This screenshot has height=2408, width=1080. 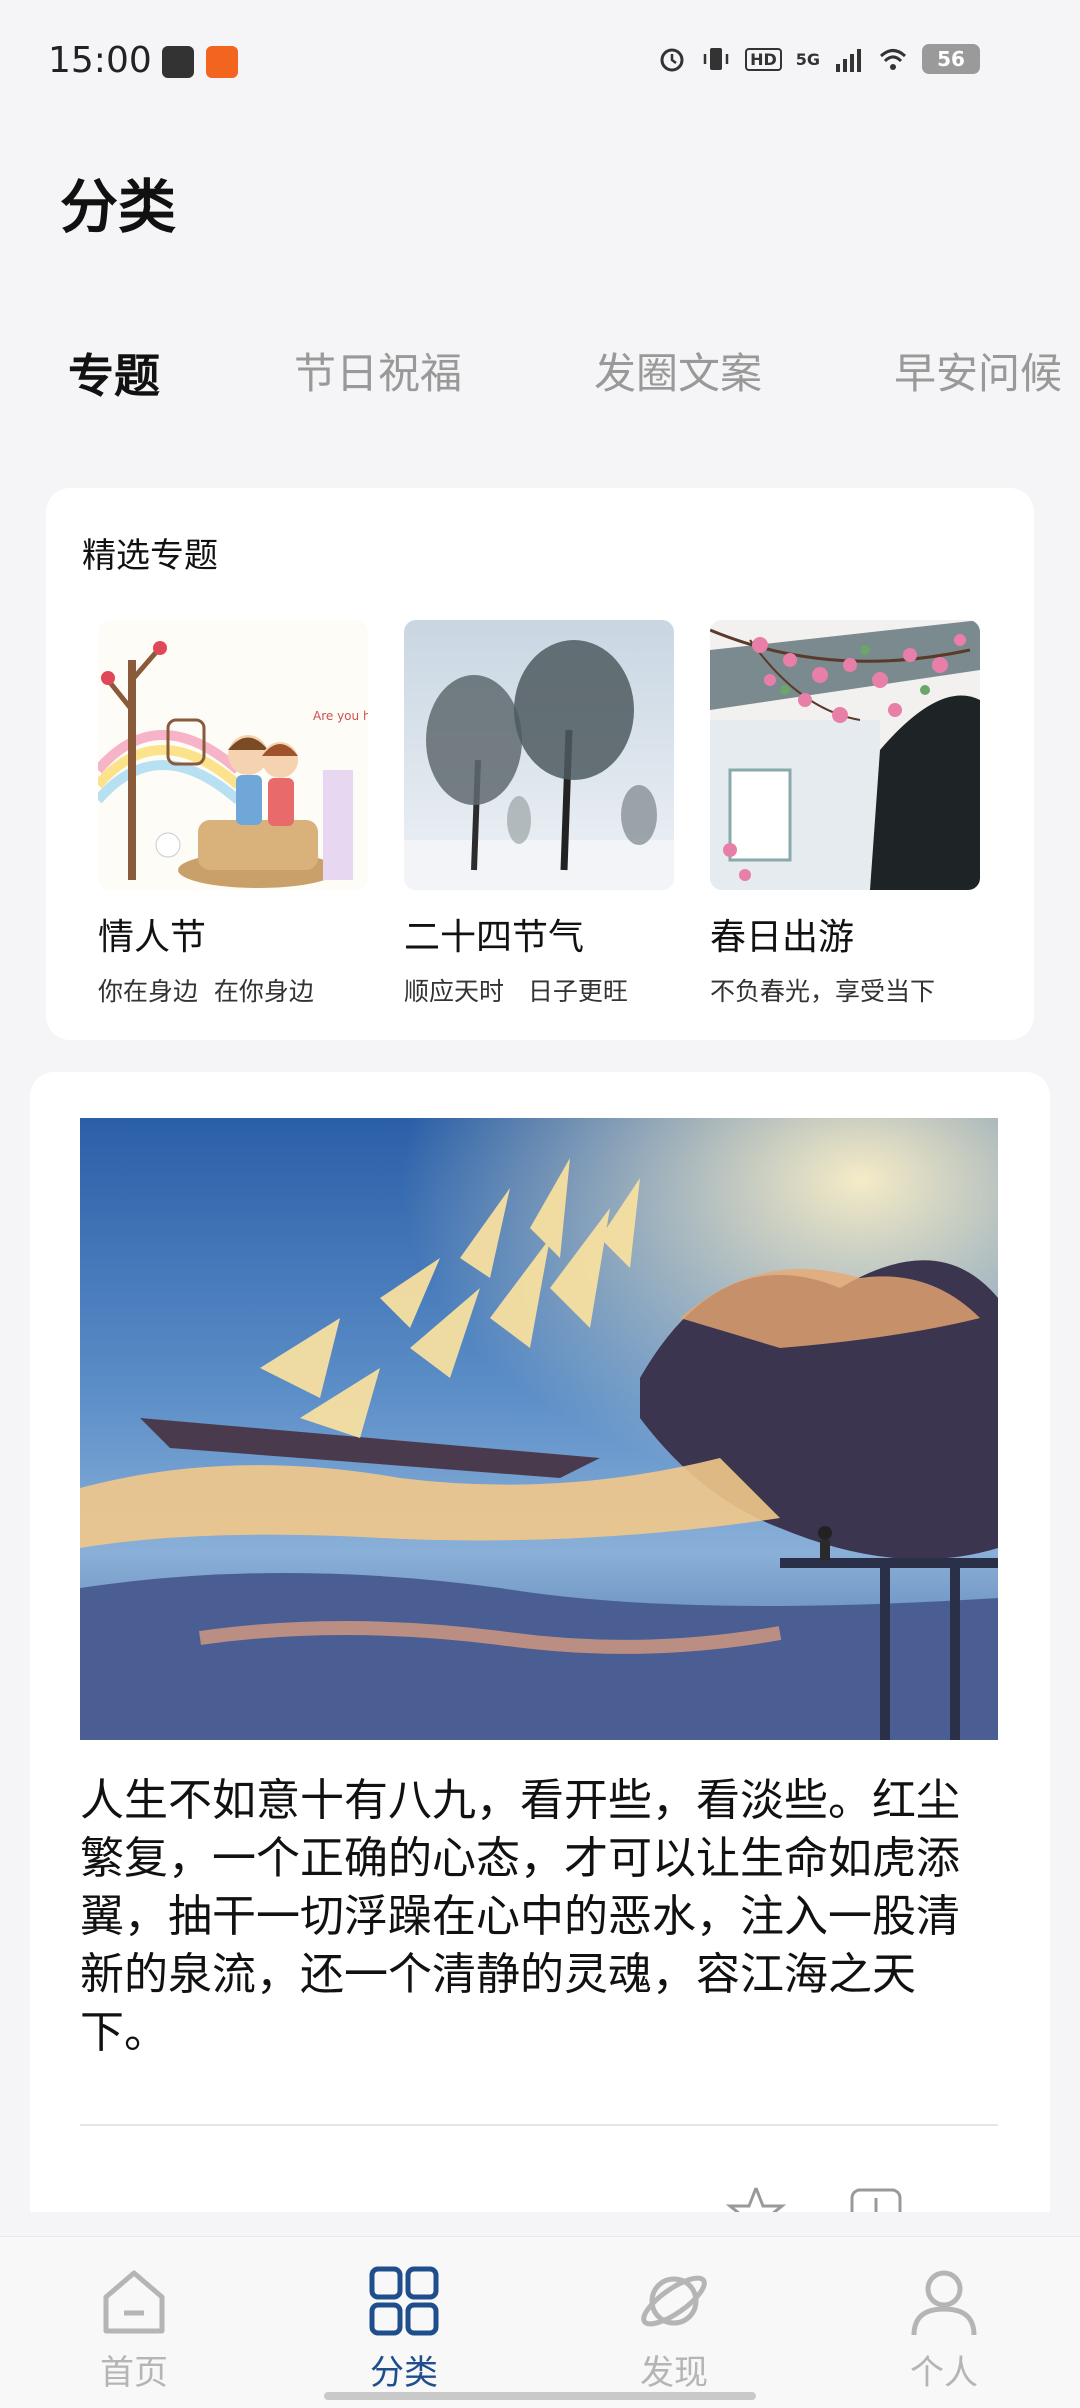 What do you see at coordinates (540, 2322) in the screenshot?
I see `bottom-nav: 首页 分类 发现 个人` at bounding box center [540, 2322].